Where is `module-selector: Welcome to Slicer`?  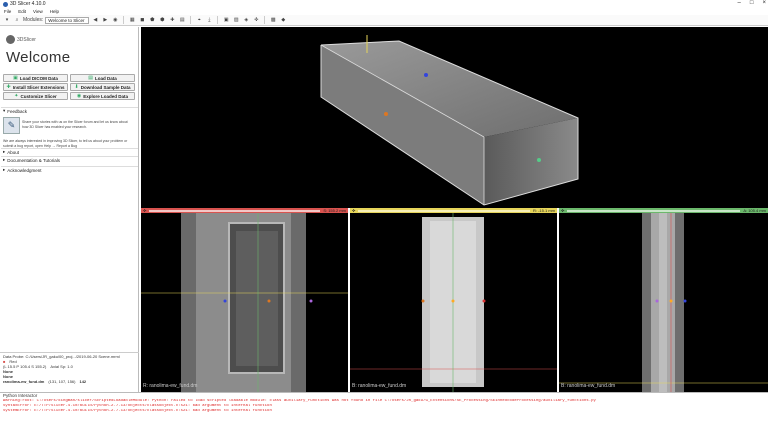
module-selector: Welcome to Slicer is located at coordinates (67, 20).